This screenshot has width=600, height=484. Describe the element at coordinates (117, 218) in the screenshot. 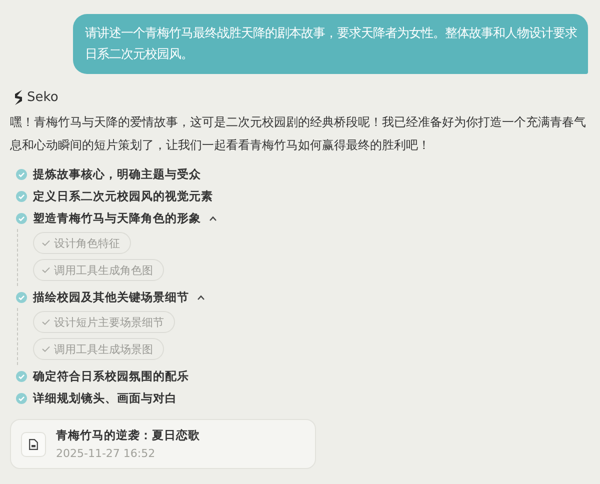

I see `step-label: 塑造青梅竹马与天降角色的形象` at that location.